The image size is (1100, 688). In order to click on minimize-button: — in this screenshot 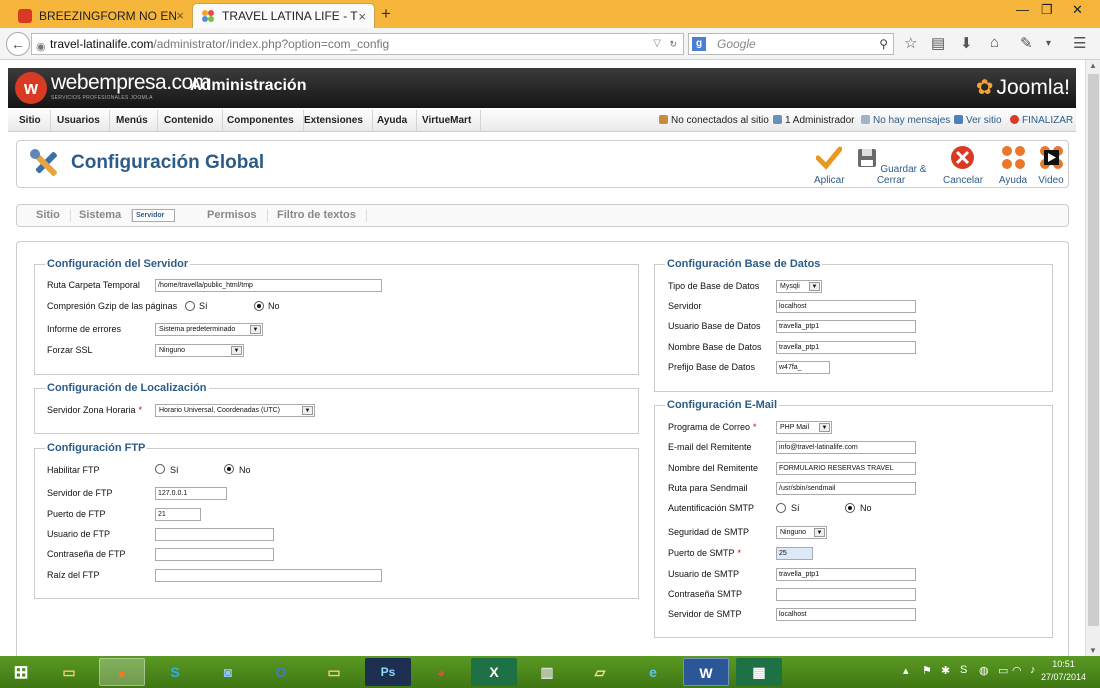, I will do `click(1022, 9)`.